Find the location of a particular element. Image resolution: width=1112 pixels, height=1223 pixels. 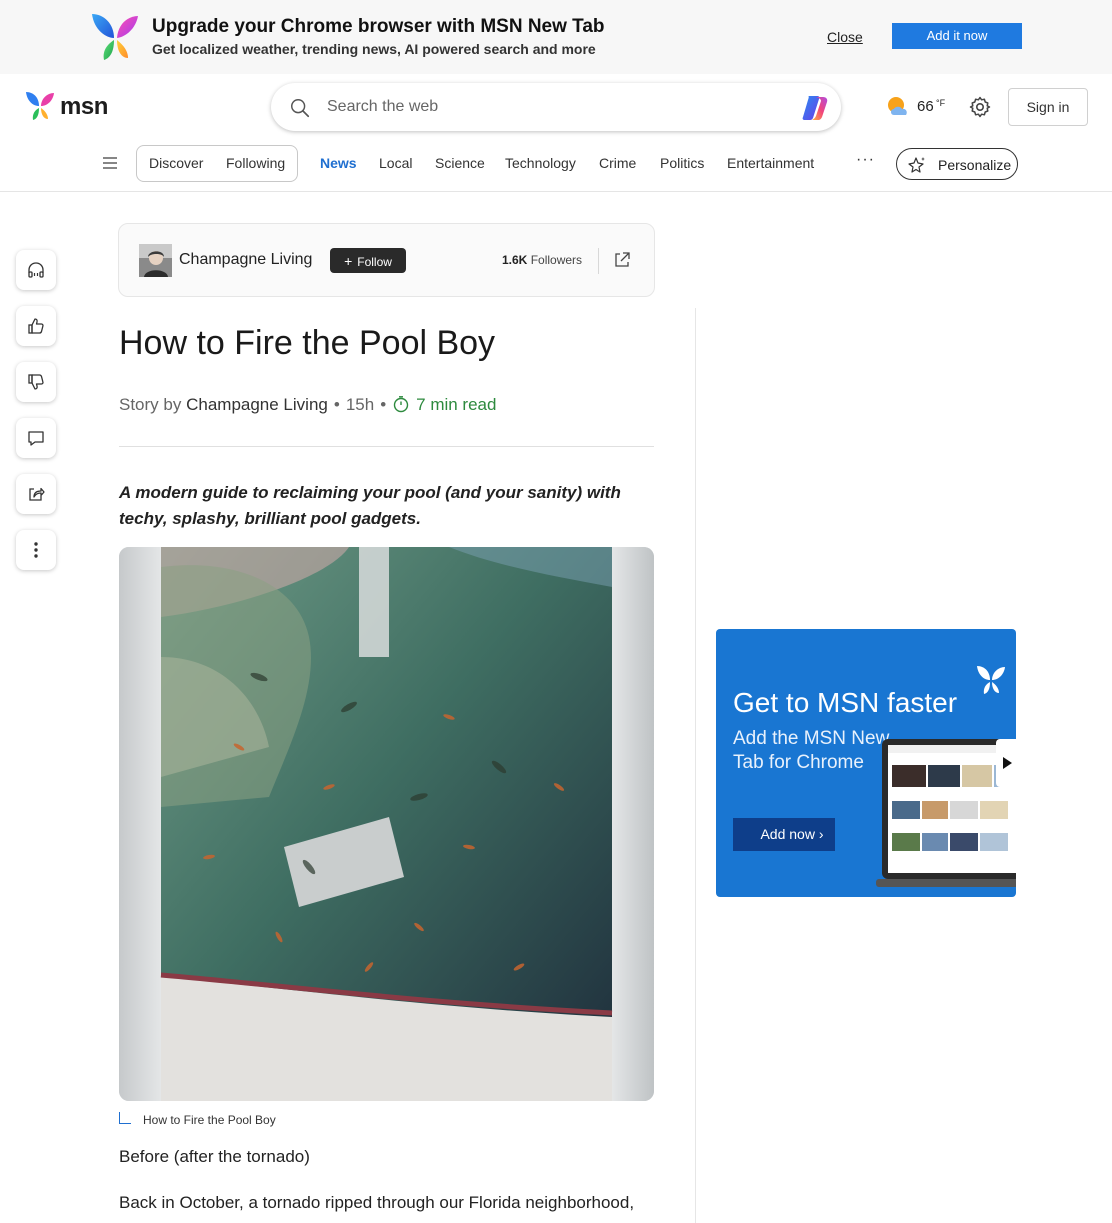

thumbs-up-icon is located at coordinates (36, 326).